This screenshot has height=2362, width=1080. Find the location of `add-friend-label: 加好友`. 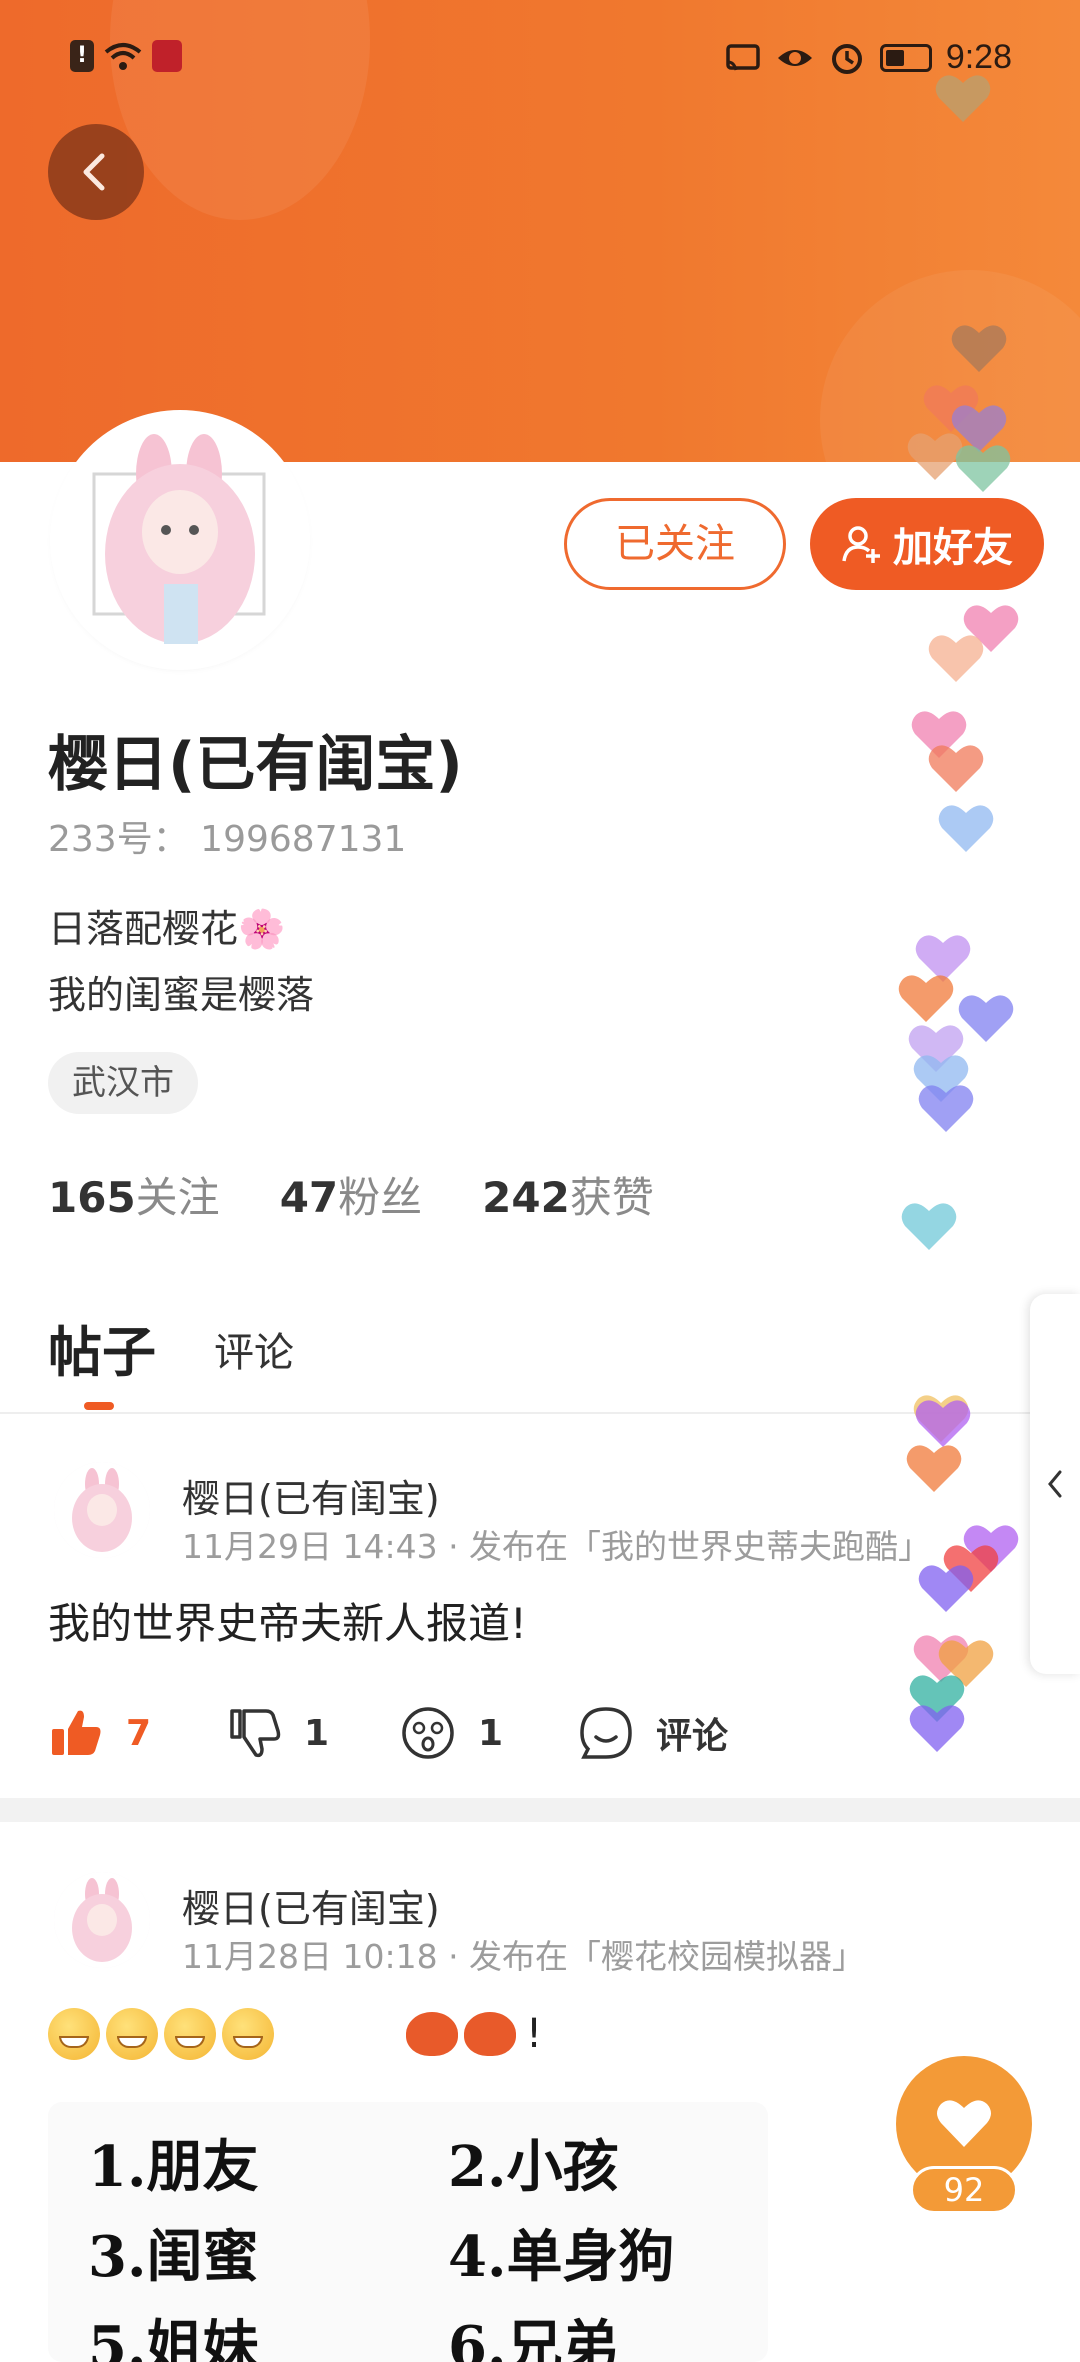

add-friend-label: 加好友 is located at coordinates (953, 548).